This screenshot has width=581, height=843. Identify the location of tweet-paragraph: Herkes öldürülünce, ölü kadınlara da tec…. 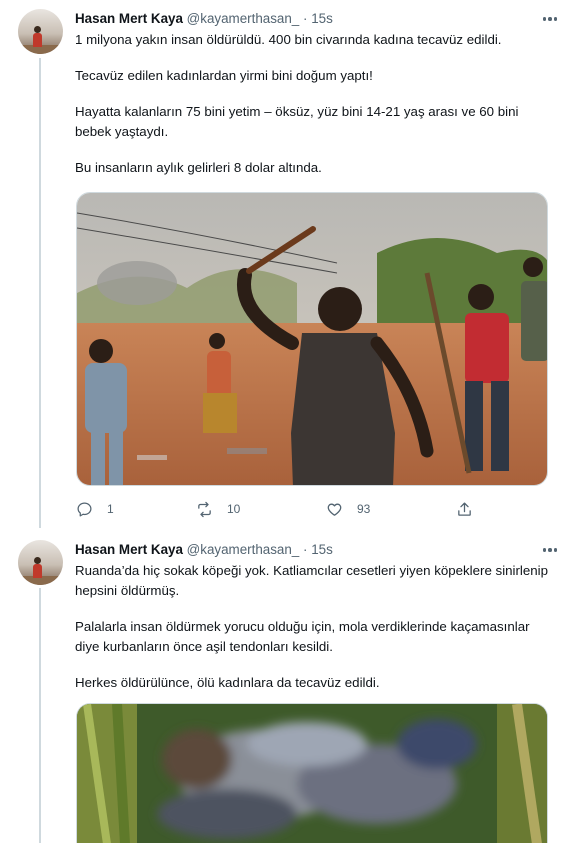
(227, 682).